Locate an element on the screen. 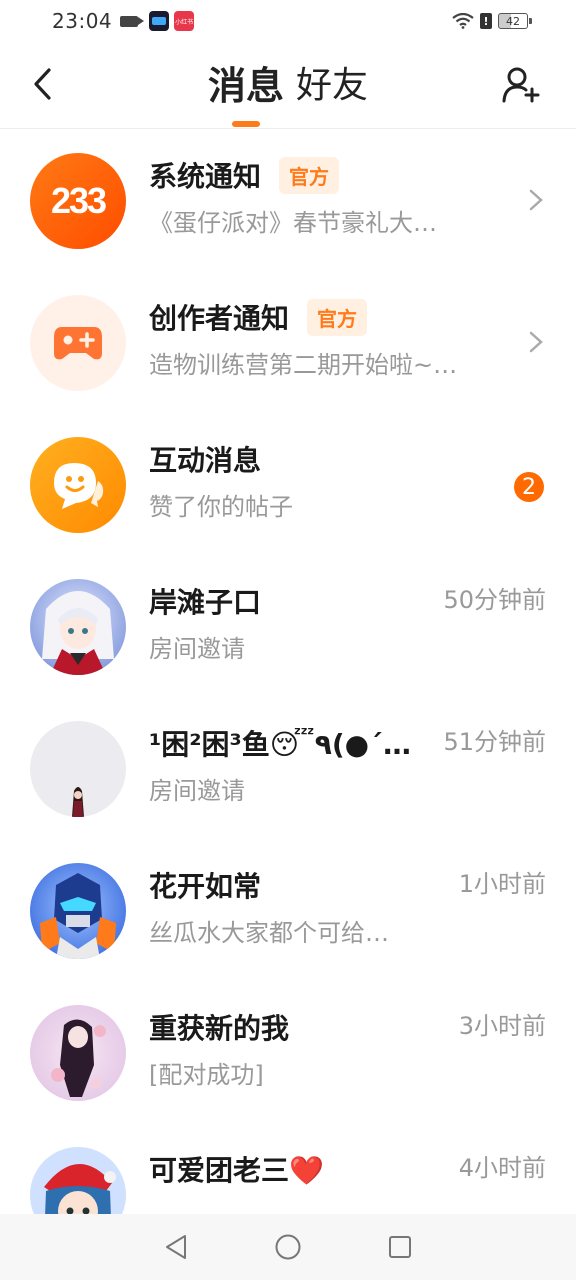  status-left-icons: 小红书 is located at coordinates (157, 21).